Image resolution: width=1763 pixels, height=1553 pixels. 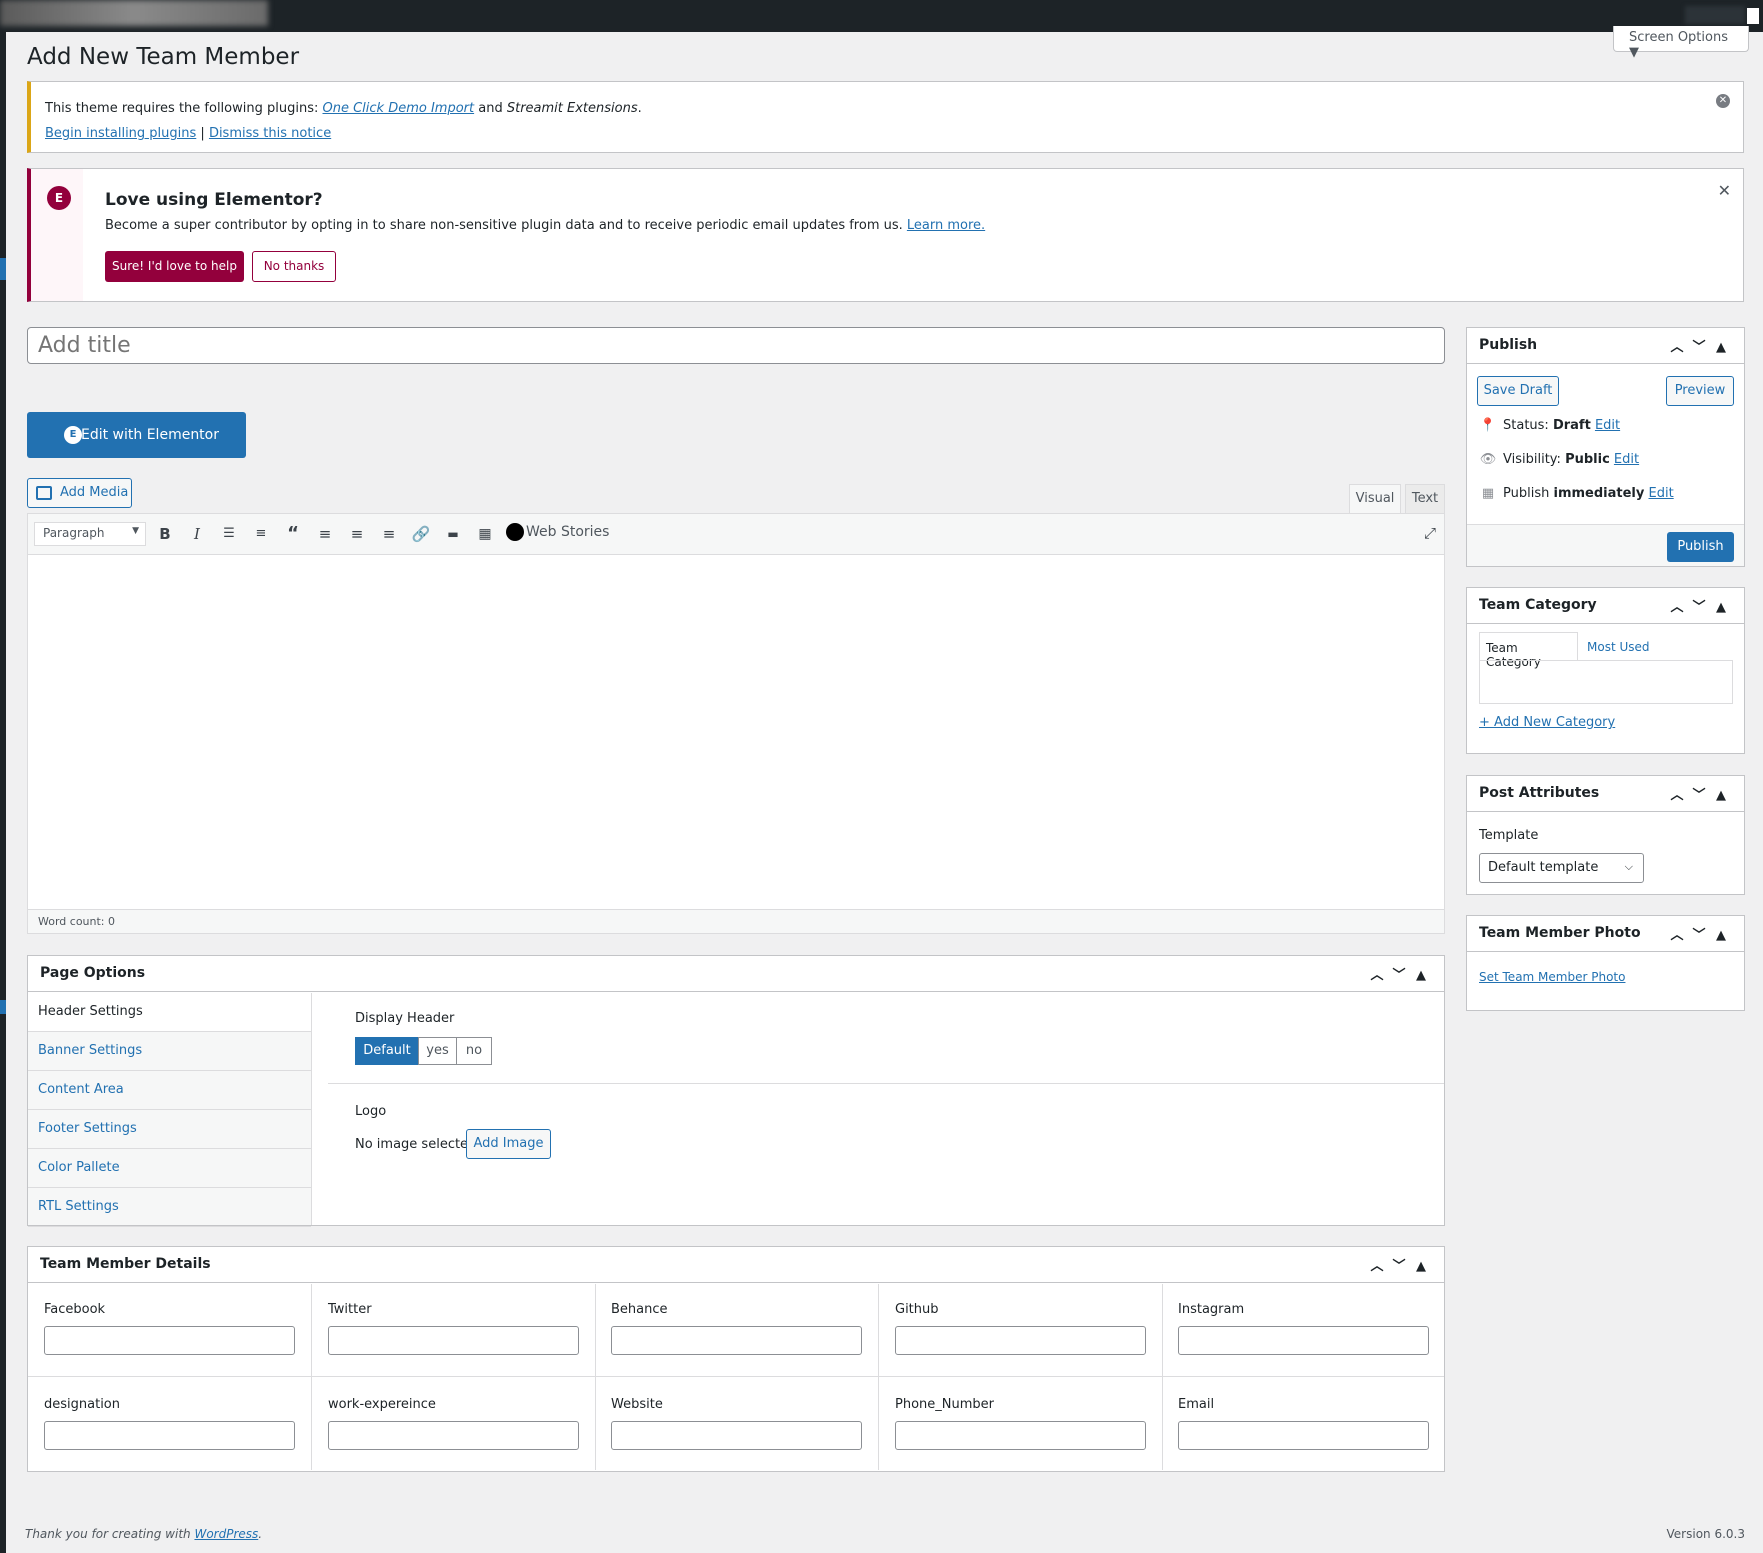 What do you see at coordinates (1547, 722) in the screenshot?
I see `add-new-category-link: + Add New Category` at bounding box center [1547, 722].